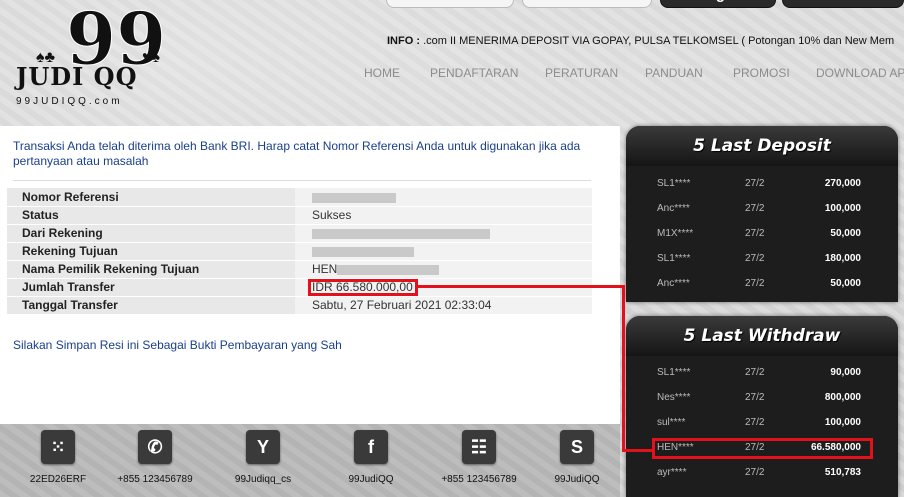 The image size is (904, 497). Describe the element at coordinates (474, 73) in the screenshot. I see `nav-pendaftaran: PENDAFTARAN` at that location.